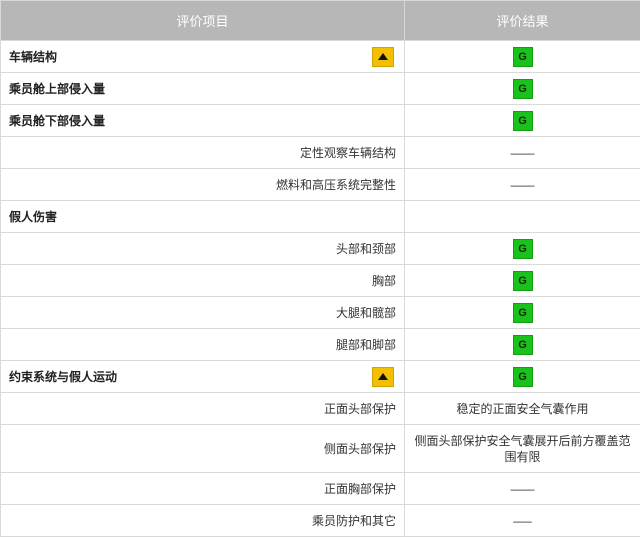 The height and width of the screenshot is (540, 640). I want to click on result-cell: 侧面头部保护安全气囊展开后前方覆盖范围有限, so click(522, 448).